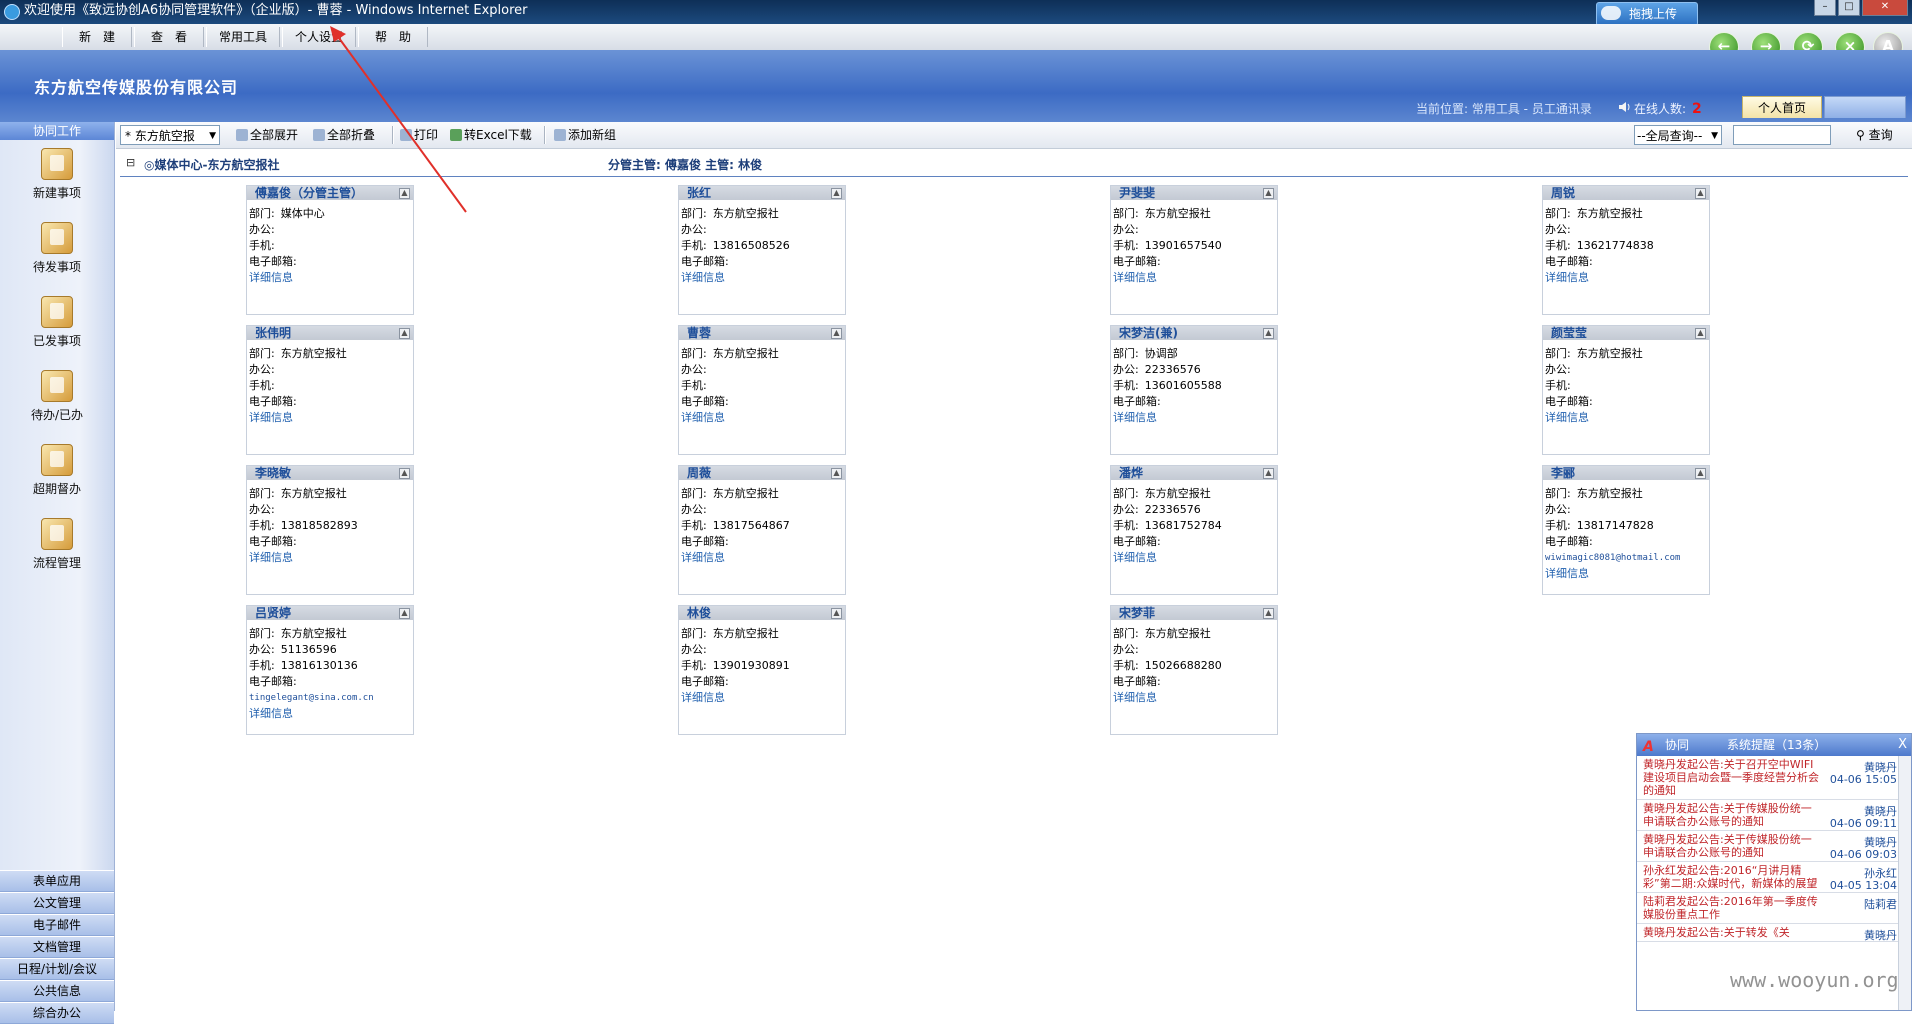 This screenshot has height=1024, width=1912. Describe the element at coordinates (57, 544) in the screenshot. I see `sidebar-item-workflow: 流程管理` at that location.